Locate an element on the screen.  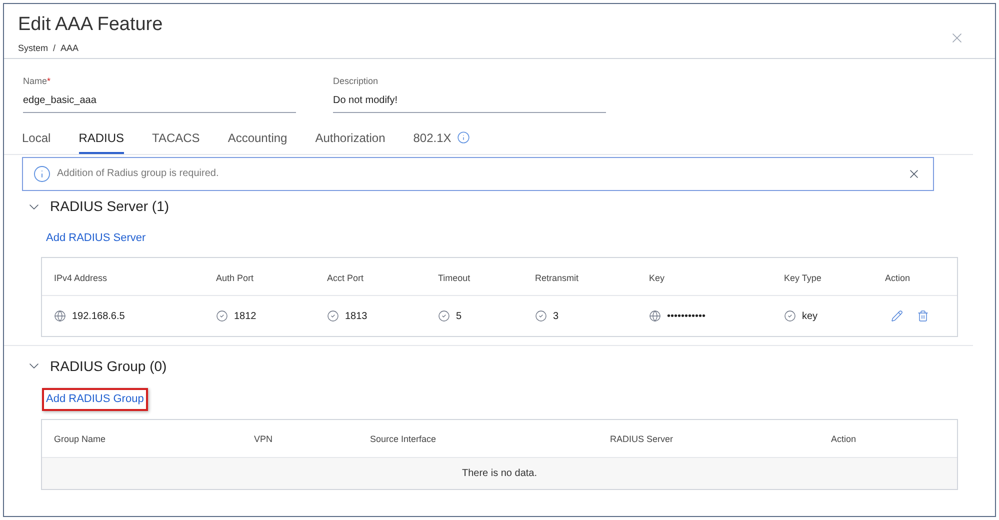
section-title: RADIUS Group (0) is located at coordinates (108, 366).